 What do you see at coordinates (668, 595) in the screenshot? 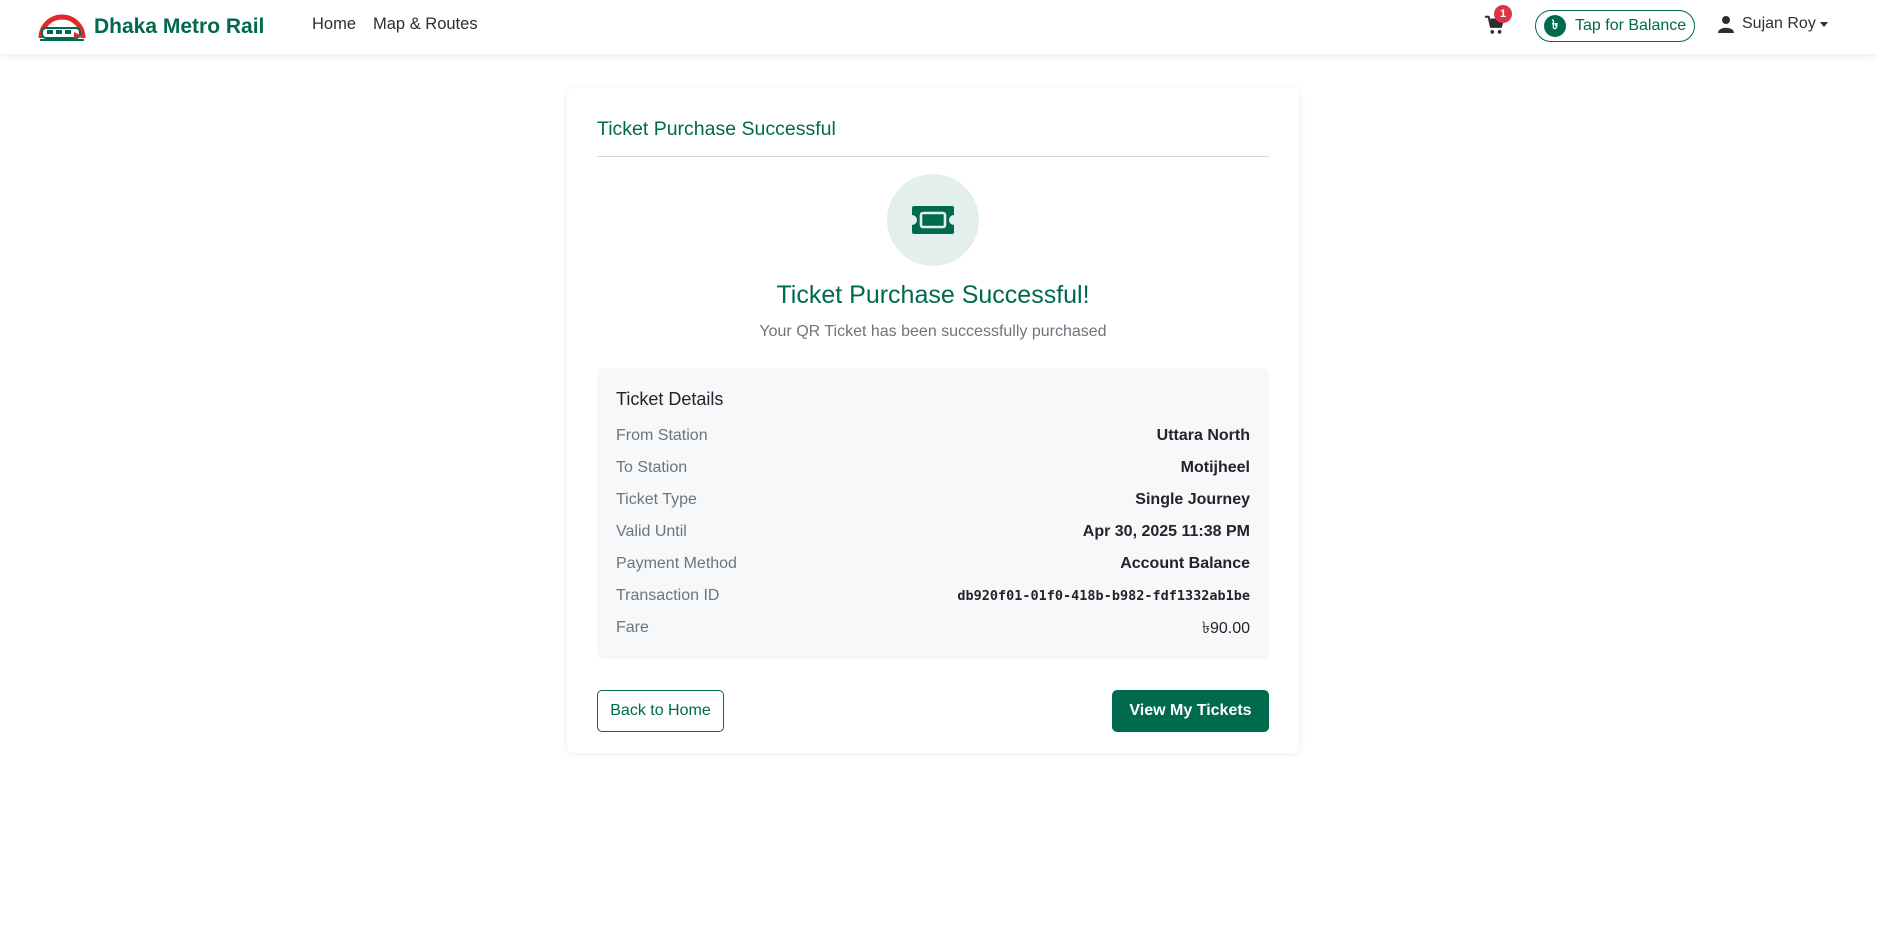
I see `detail-label: Transaction ID` at bounding box center [668, 595].